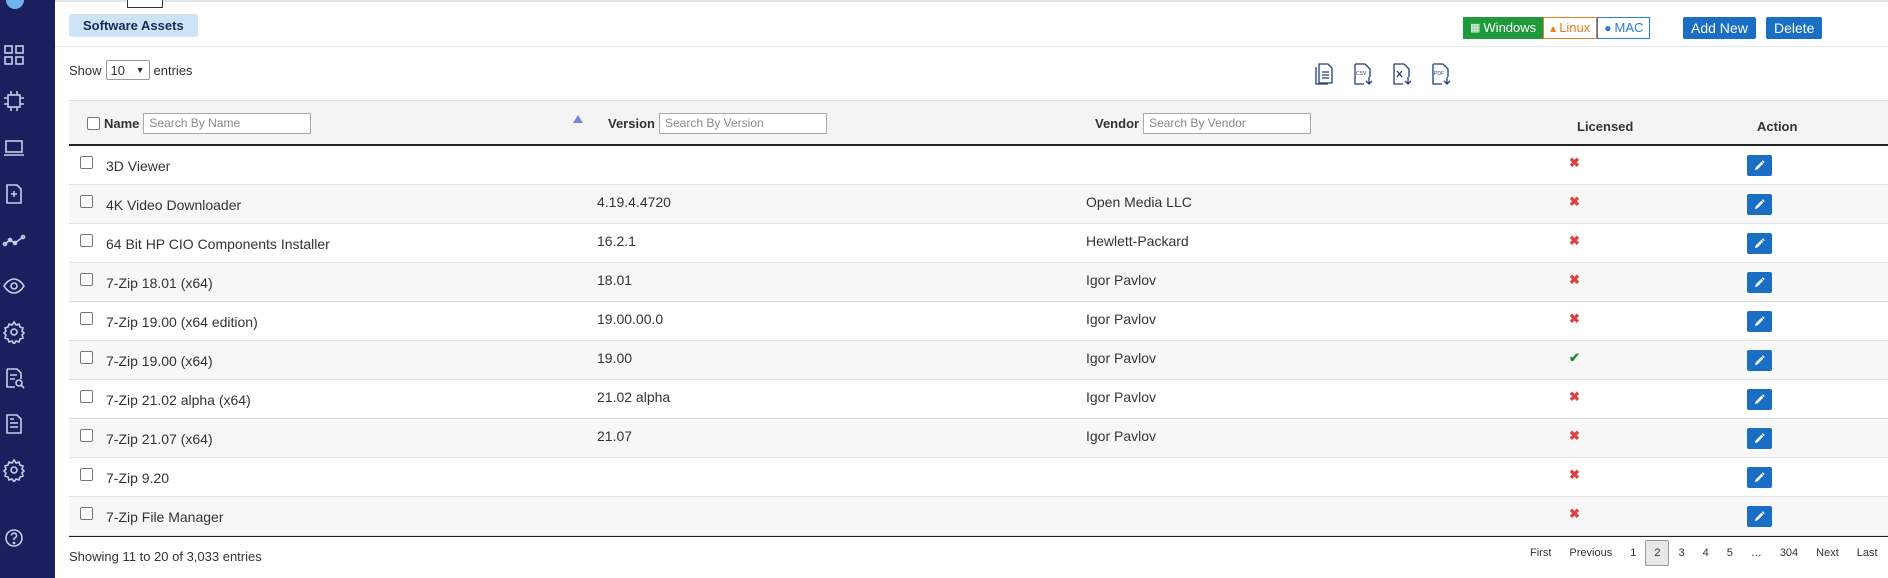  What do you see at coordinates (121, 123) in the screenshot?
I see `name-column-label: Name` at bounding box center [121, 123].